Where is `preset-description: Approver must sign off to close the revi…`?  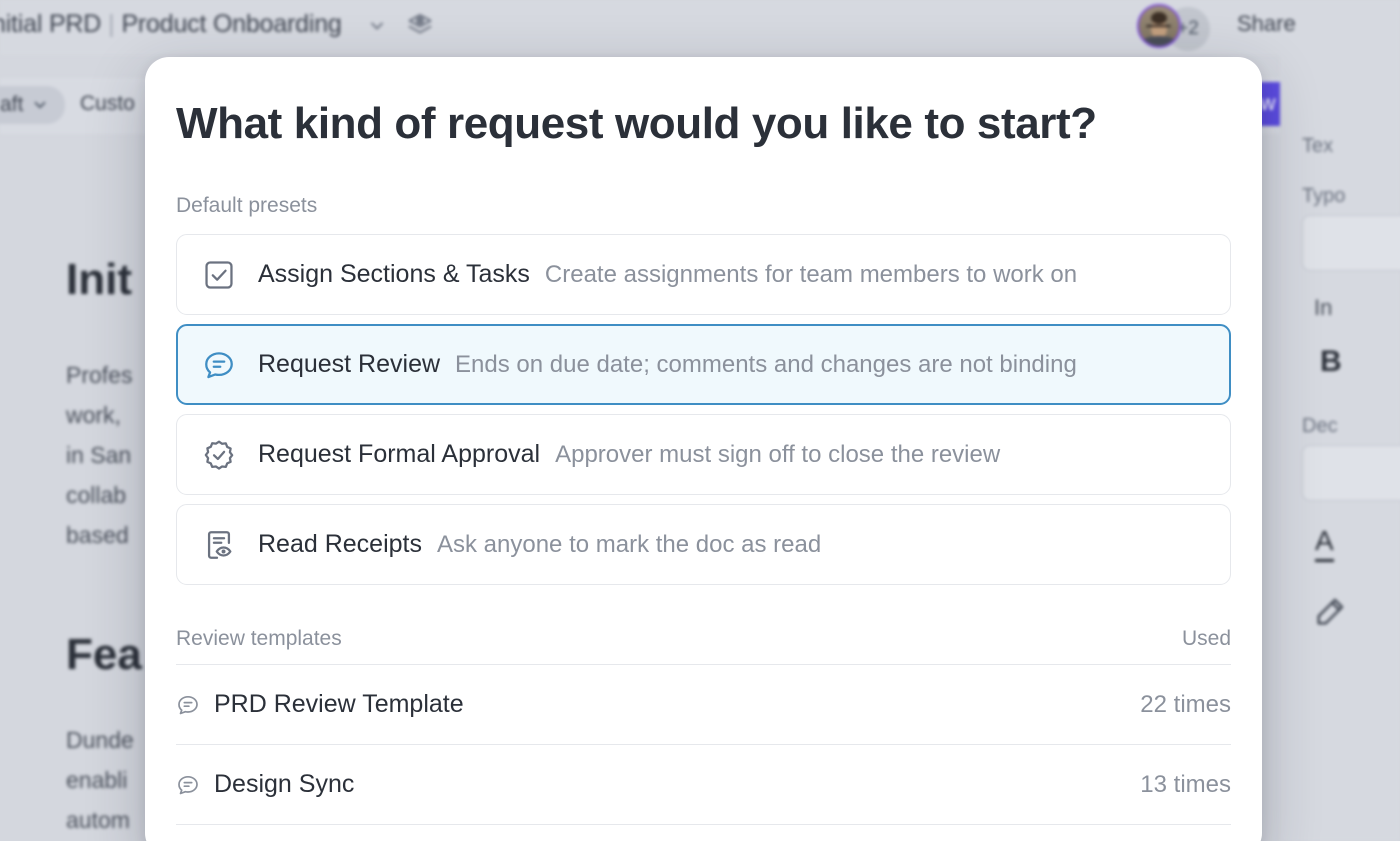
preset-description: Approver must sign off to close the revi… is located at coordinates (778, 454).